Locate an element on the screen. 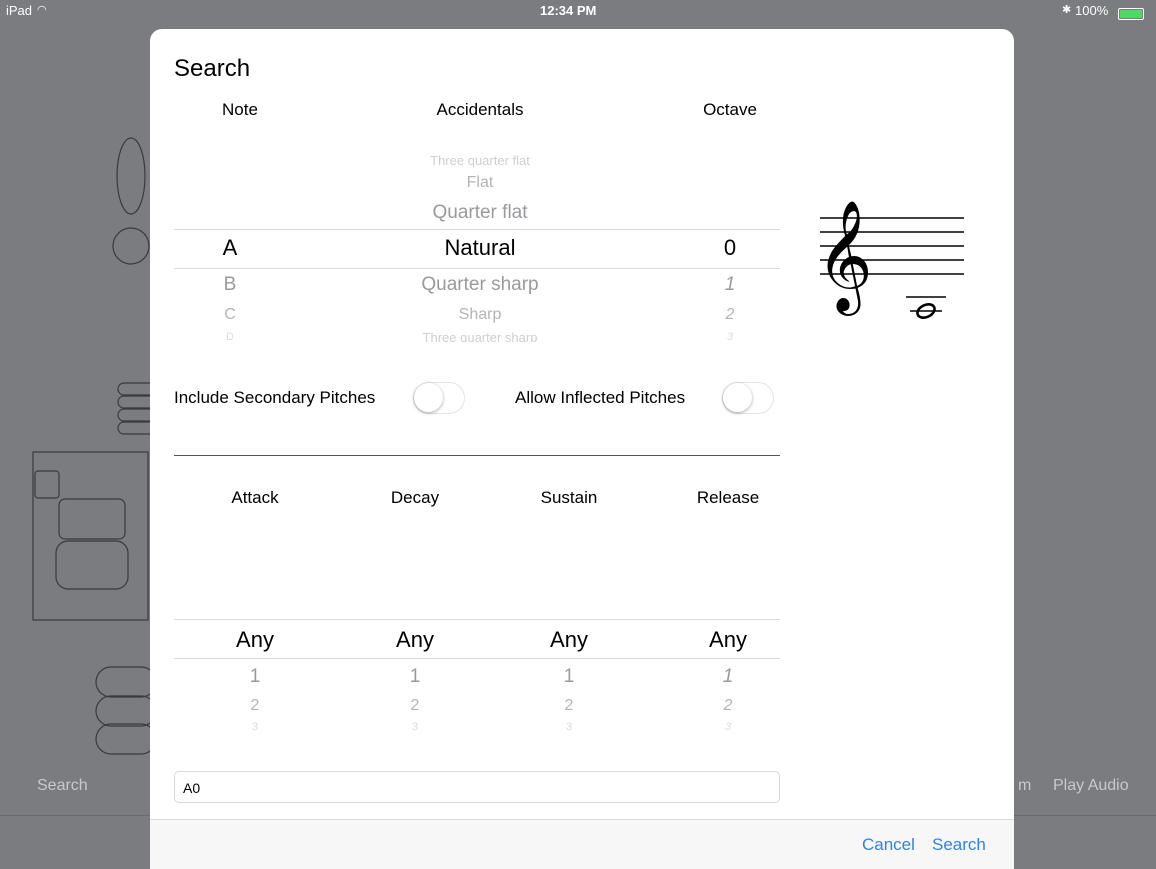  note-option: D is located at coordinates (230, 336).